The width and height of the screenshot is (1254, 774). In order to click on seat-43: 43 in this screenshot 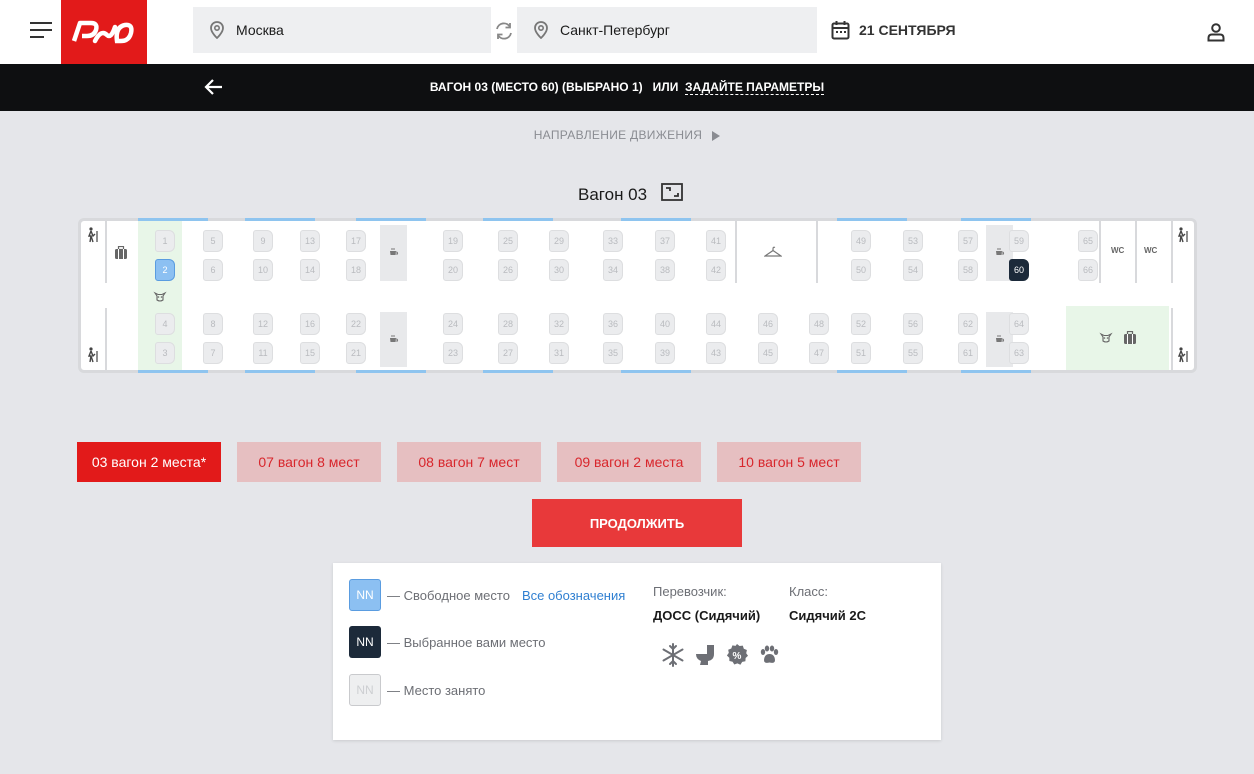, I will do `click(716, 353)`.